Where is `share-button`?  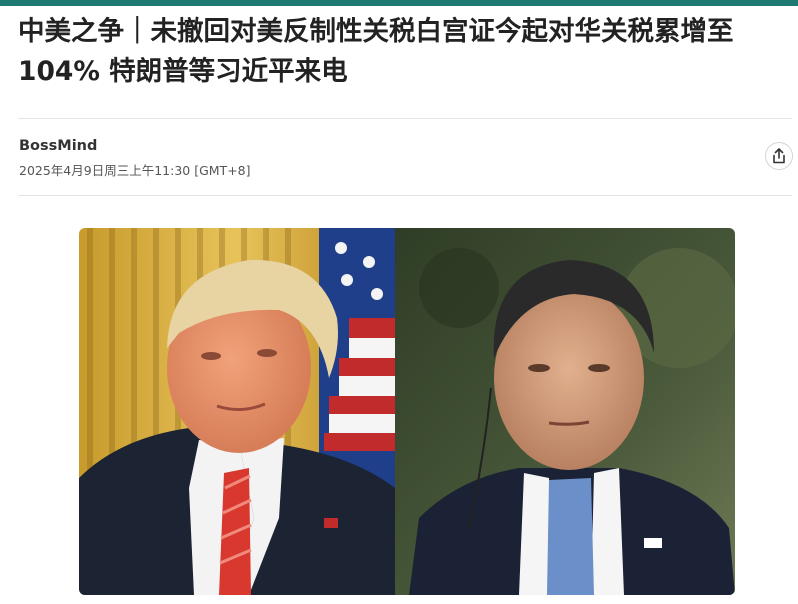 share-button is located at coordinates (779, 156).